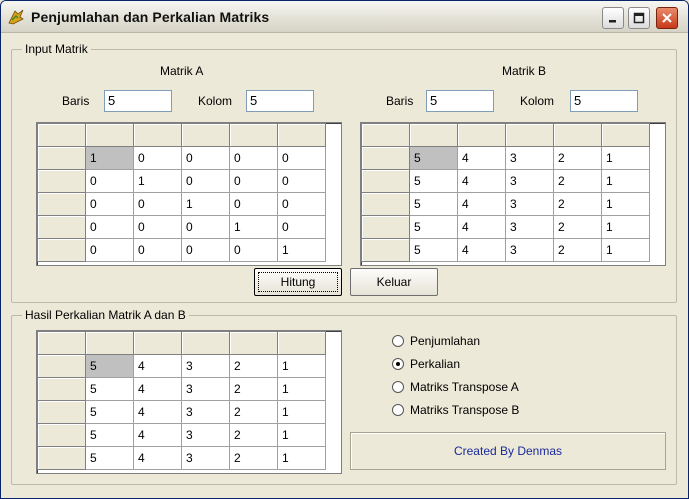 This screenshot has width=689, height=499. Describe the element at coordinates (394, 282) in the screenshot. I see `exit-button: Keluar` at that location.